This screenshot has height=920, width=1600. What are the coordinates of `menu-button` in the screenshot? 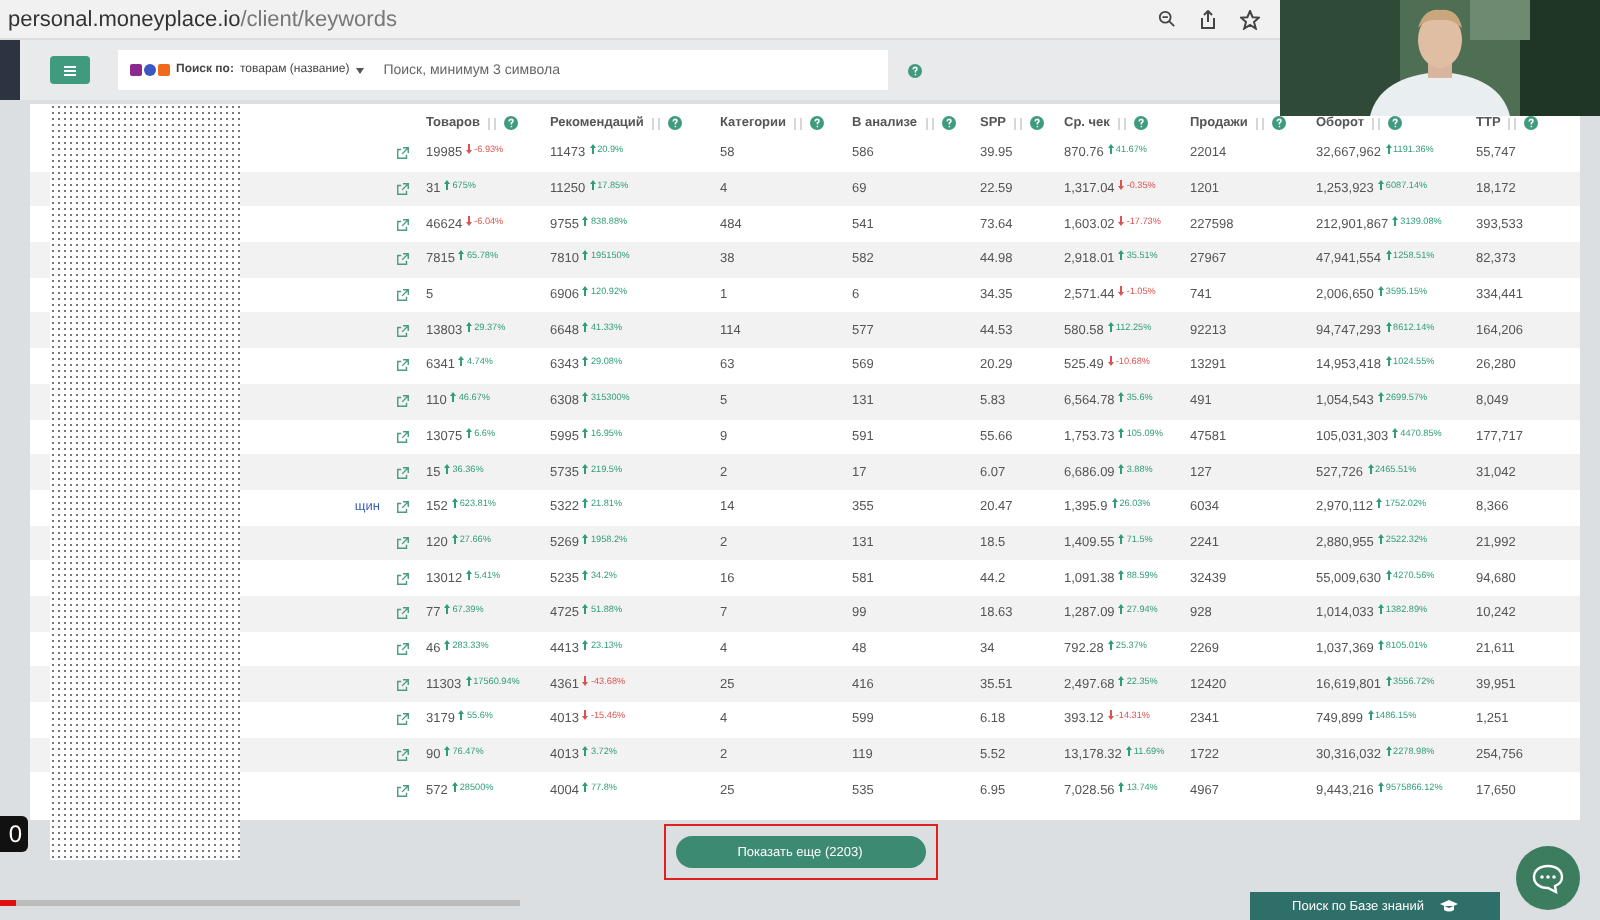 It's located at (70, 70).